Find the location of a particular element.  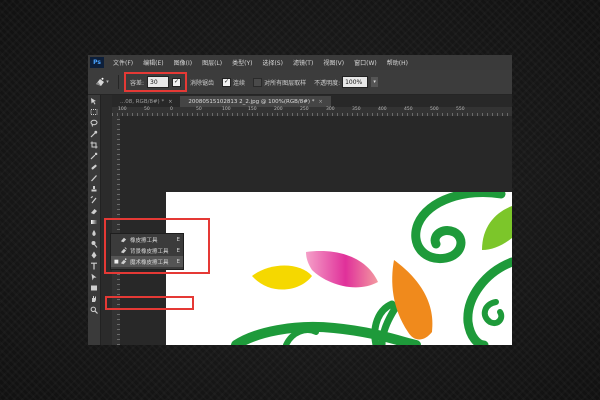

path-select-icon is located at coordinates (94, 277).